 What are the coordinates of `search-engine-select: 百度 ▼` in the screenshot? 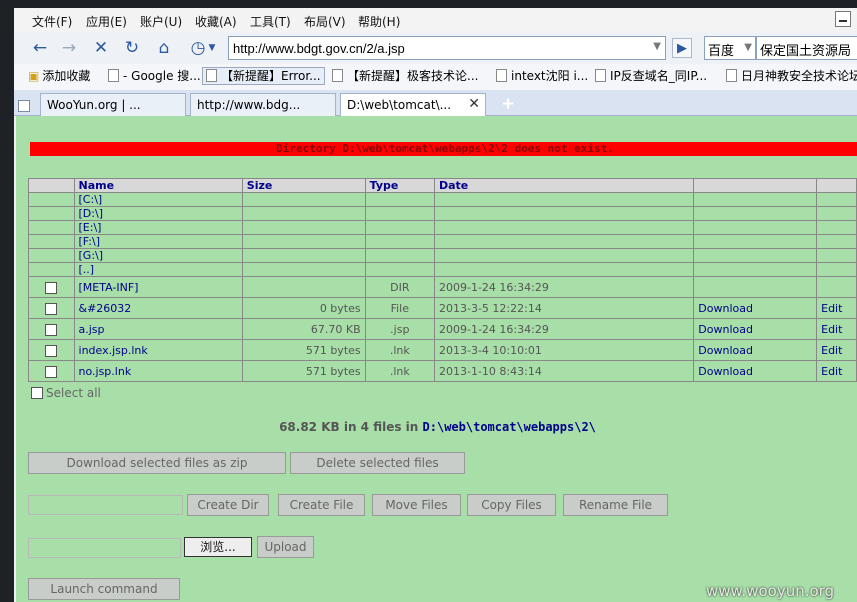 It's located at (730, 48).